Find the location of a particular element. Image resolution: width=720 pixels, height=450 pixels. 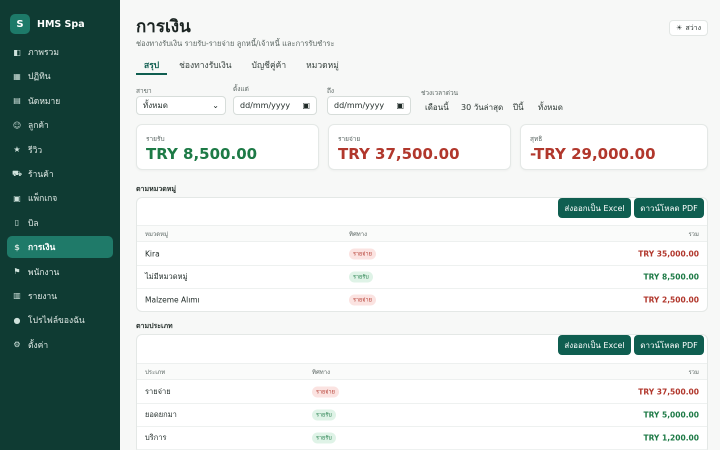

row-name: Malzeme Alımı is located at coordinates (172, 300).